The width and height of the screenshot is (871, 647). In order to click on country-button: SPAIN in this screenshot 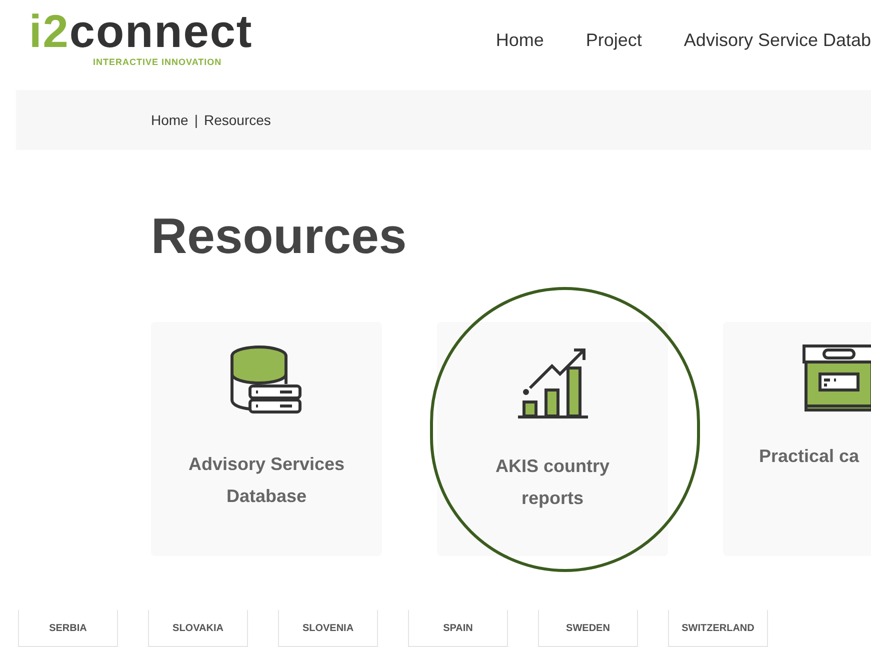, I will do `click(458, 628)`.